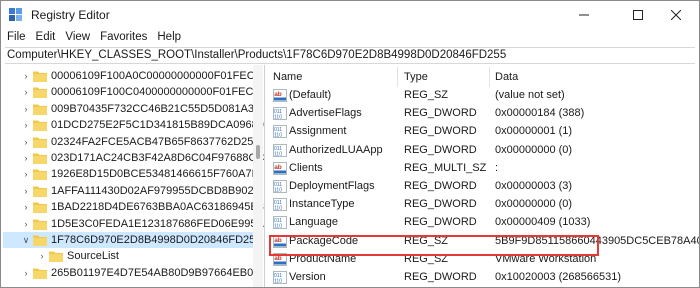  What do you see at coordinates (158, 125) in the screenshot?
I see `tree-item-label: 01DCD275E2F5C1D341815B89DCA09680D` at bounding box center [158, 125].